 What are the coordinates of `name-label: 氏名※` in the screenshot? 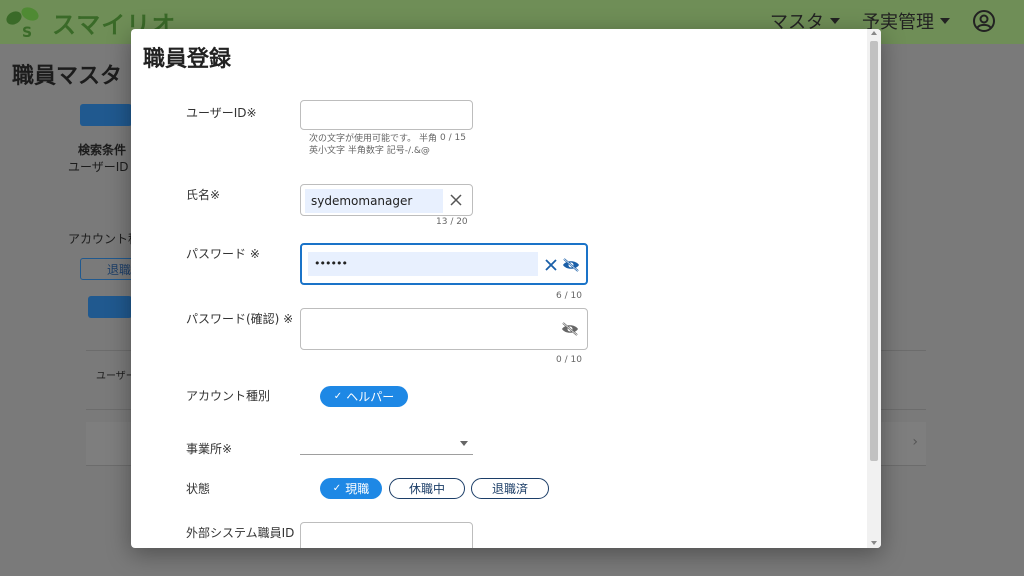 It's located at (203, 195).